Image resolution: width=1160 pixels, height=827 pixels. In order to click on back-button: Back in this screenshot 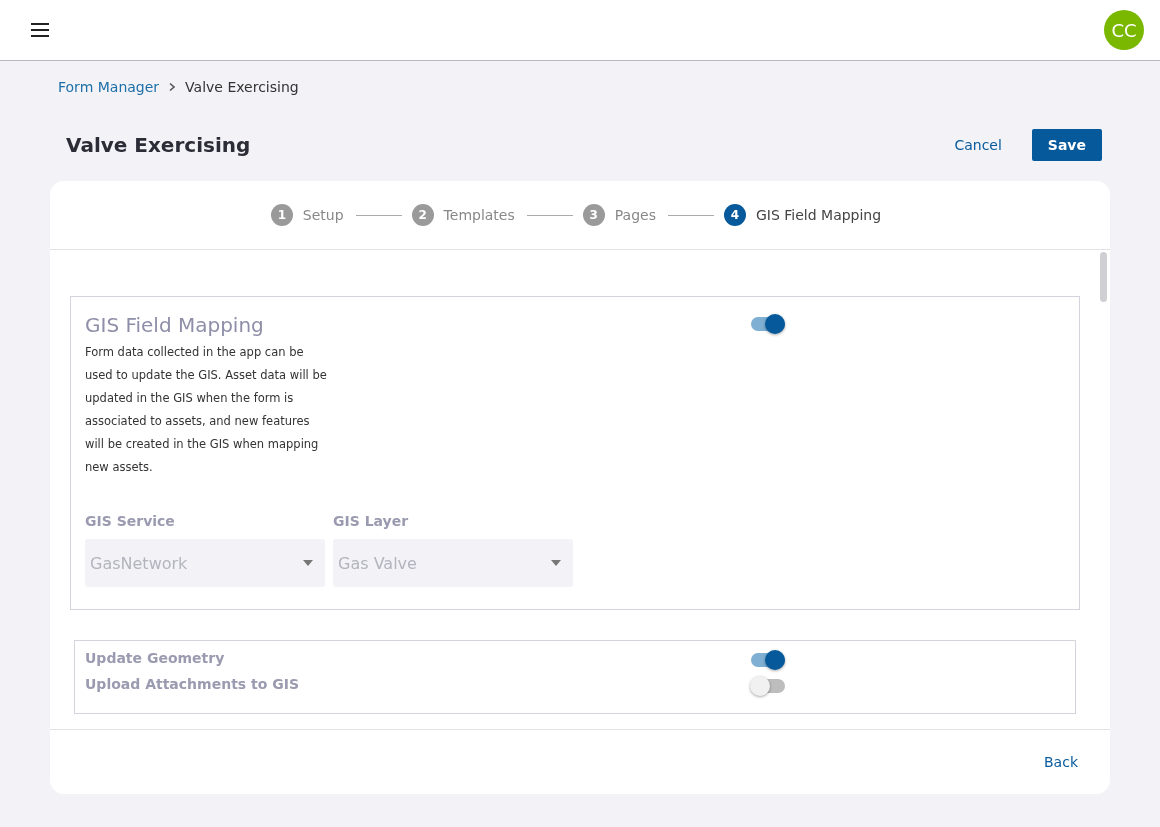, I will do `click(1061, 762)`.